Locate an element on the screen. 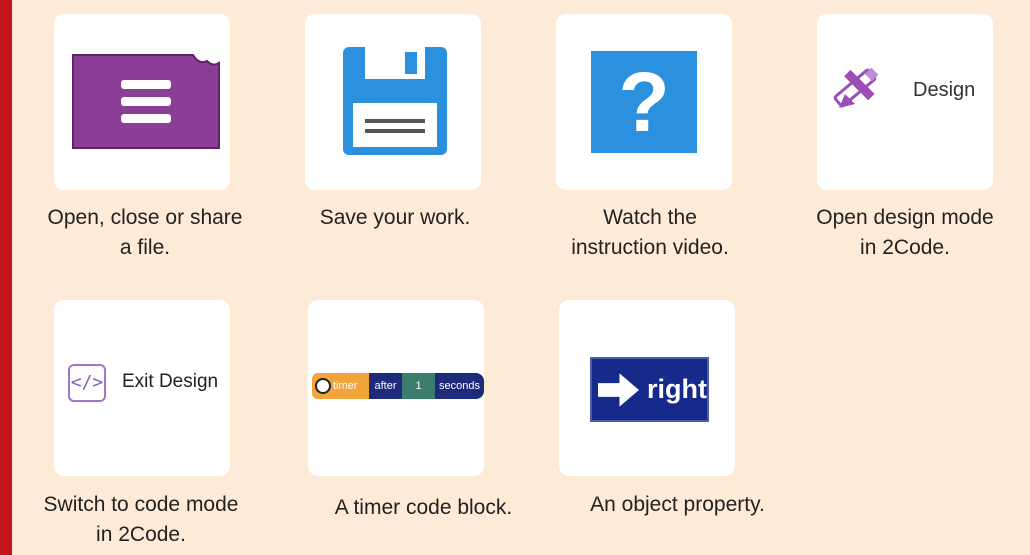 The width and height of the screenshot is (1030, 555). exit-design-caption: Switch to code mode in 2Code. is located at coordinates (141, 519).